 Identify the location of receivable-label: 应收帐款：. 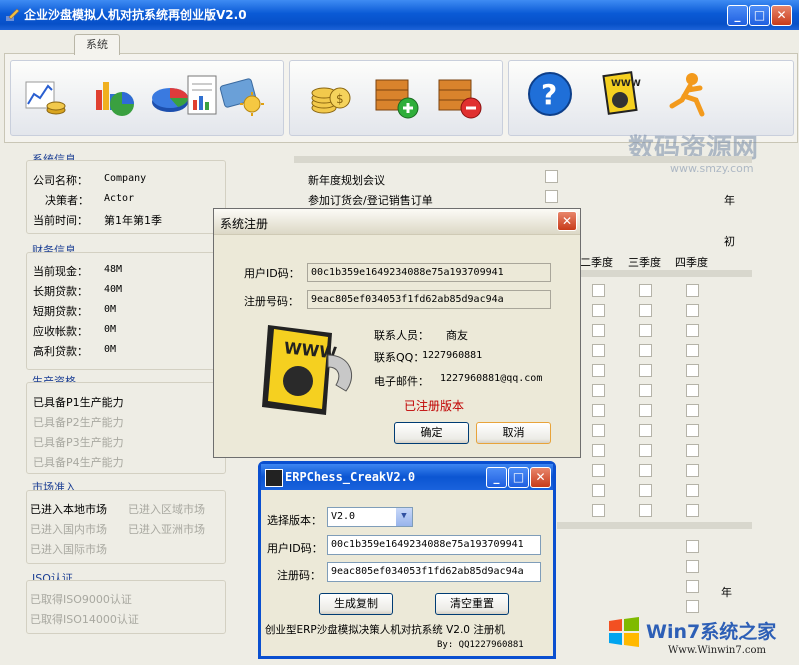
(60, 331).